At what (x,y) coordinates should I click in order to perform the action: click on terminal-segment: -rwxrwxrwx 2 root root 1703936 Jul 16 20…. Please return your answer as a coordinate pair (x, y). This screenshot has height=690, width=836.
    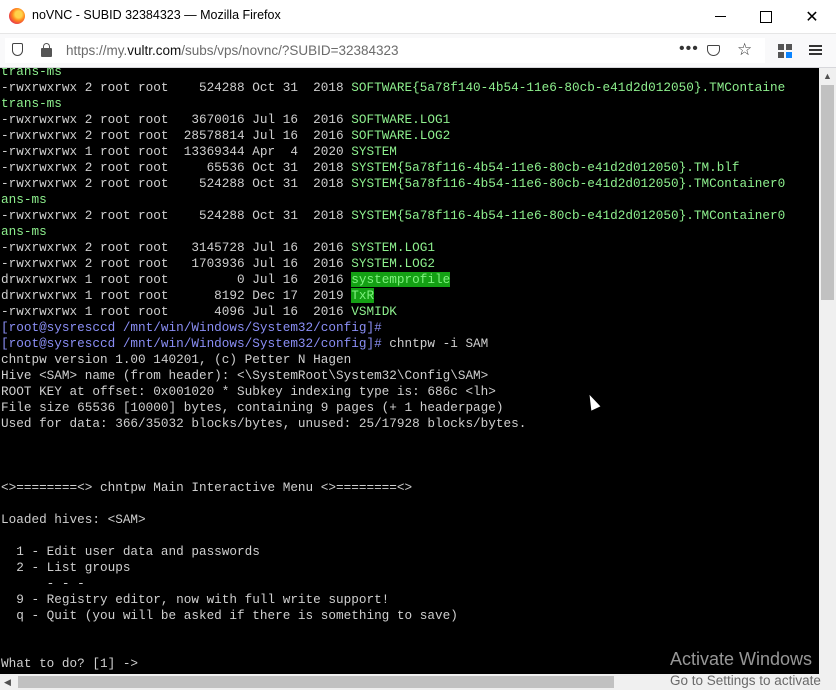
    Looking at the image, I should click on (176, 263).